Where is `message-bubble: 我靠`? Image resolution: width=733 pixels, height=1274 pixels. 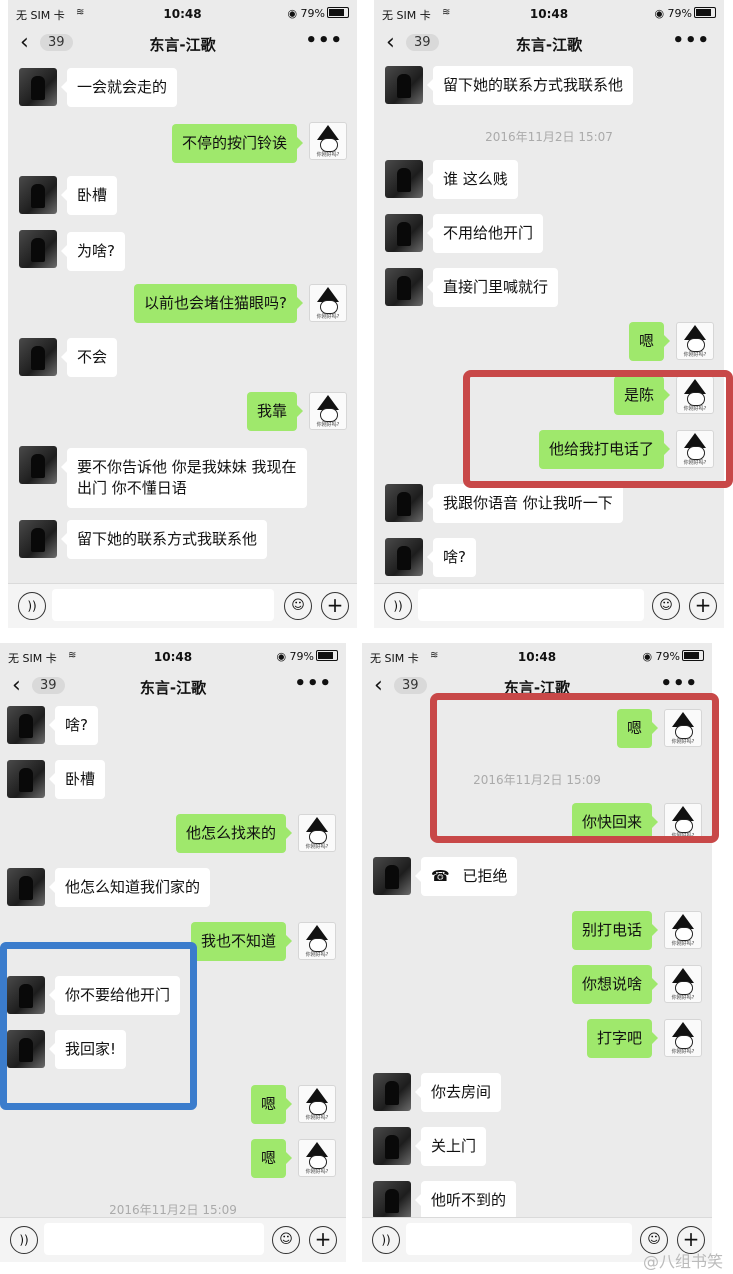 message-bubble: 我靠 is located at coordinates (275, 411).